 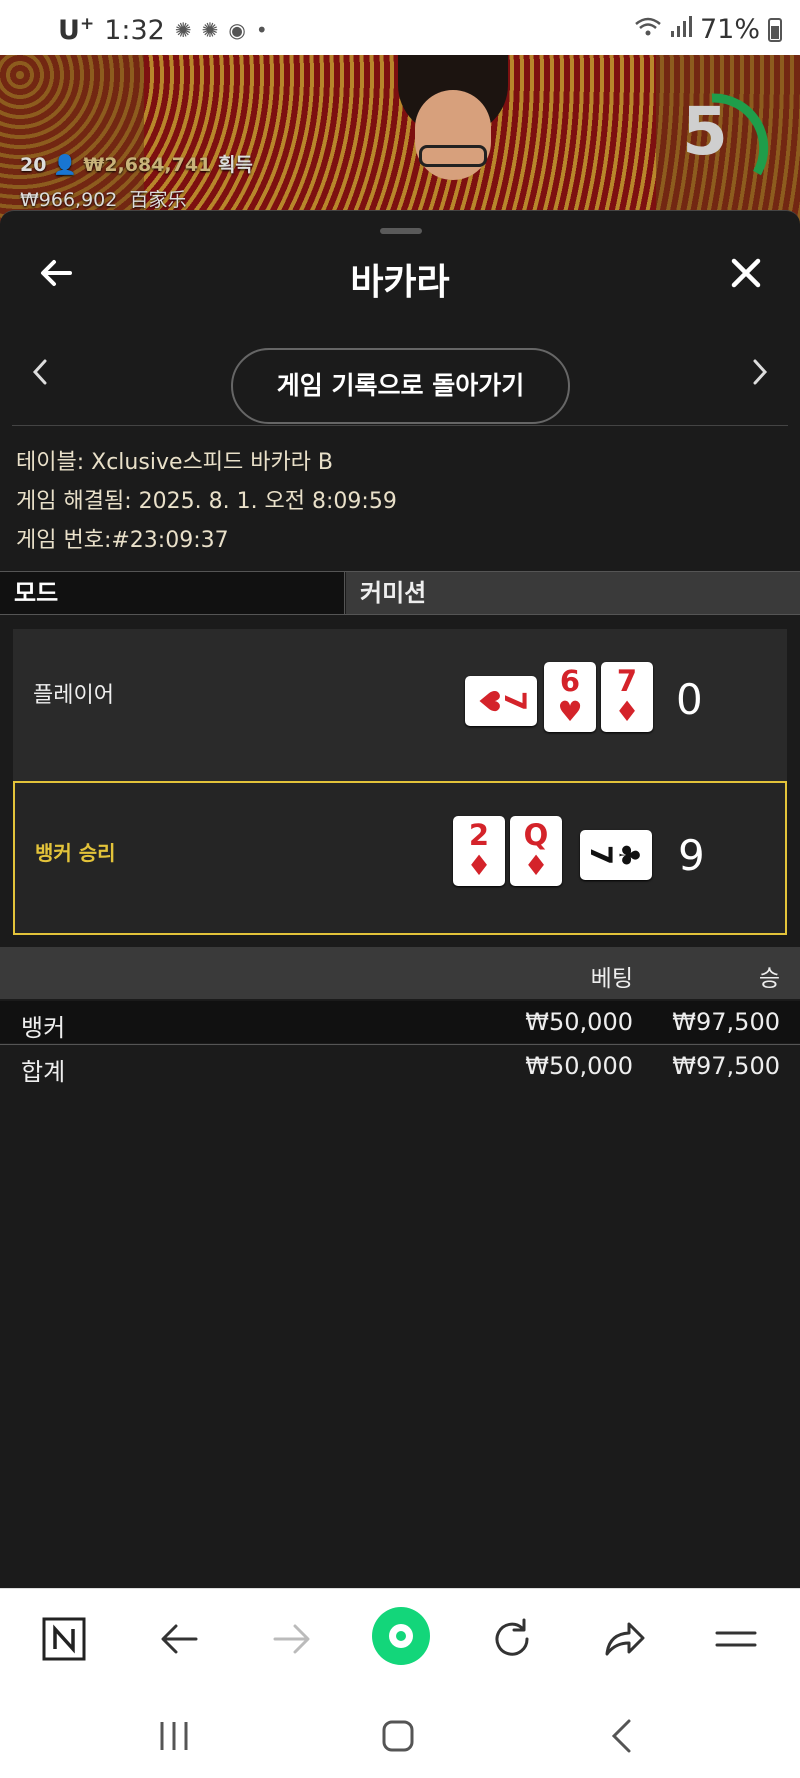 I want to click on system-back-icon, so click(x=622, y=1736).